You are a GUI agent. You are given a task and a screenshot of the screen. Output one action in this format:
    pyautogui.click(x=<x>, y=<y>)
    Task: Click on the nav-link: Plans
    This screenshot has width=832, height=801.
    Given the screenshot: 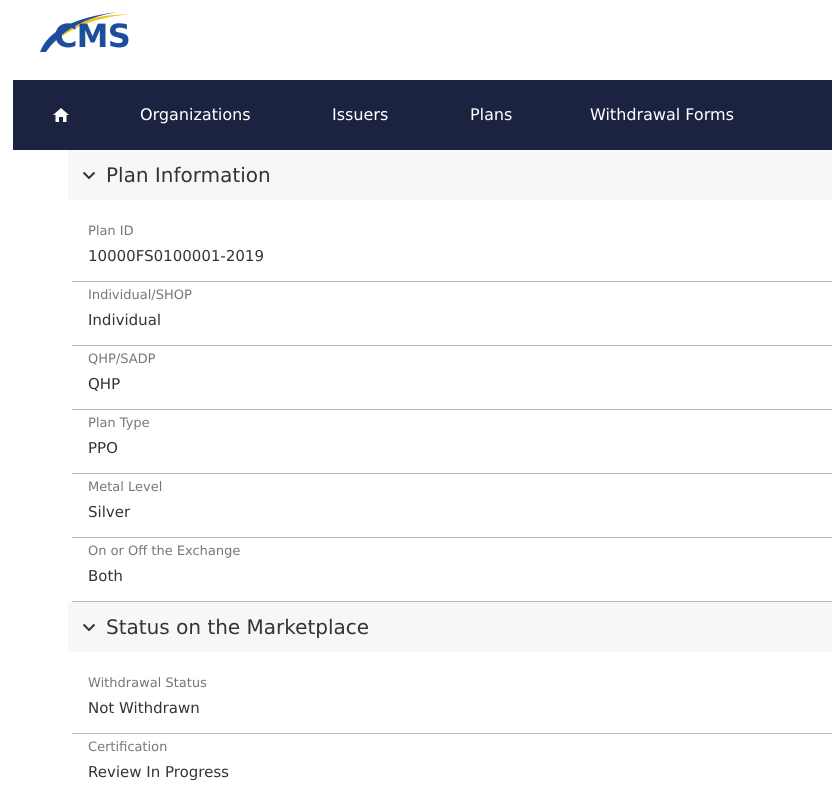 What is the action you would take?
    pyautogui.click(x=530, y=115)
    